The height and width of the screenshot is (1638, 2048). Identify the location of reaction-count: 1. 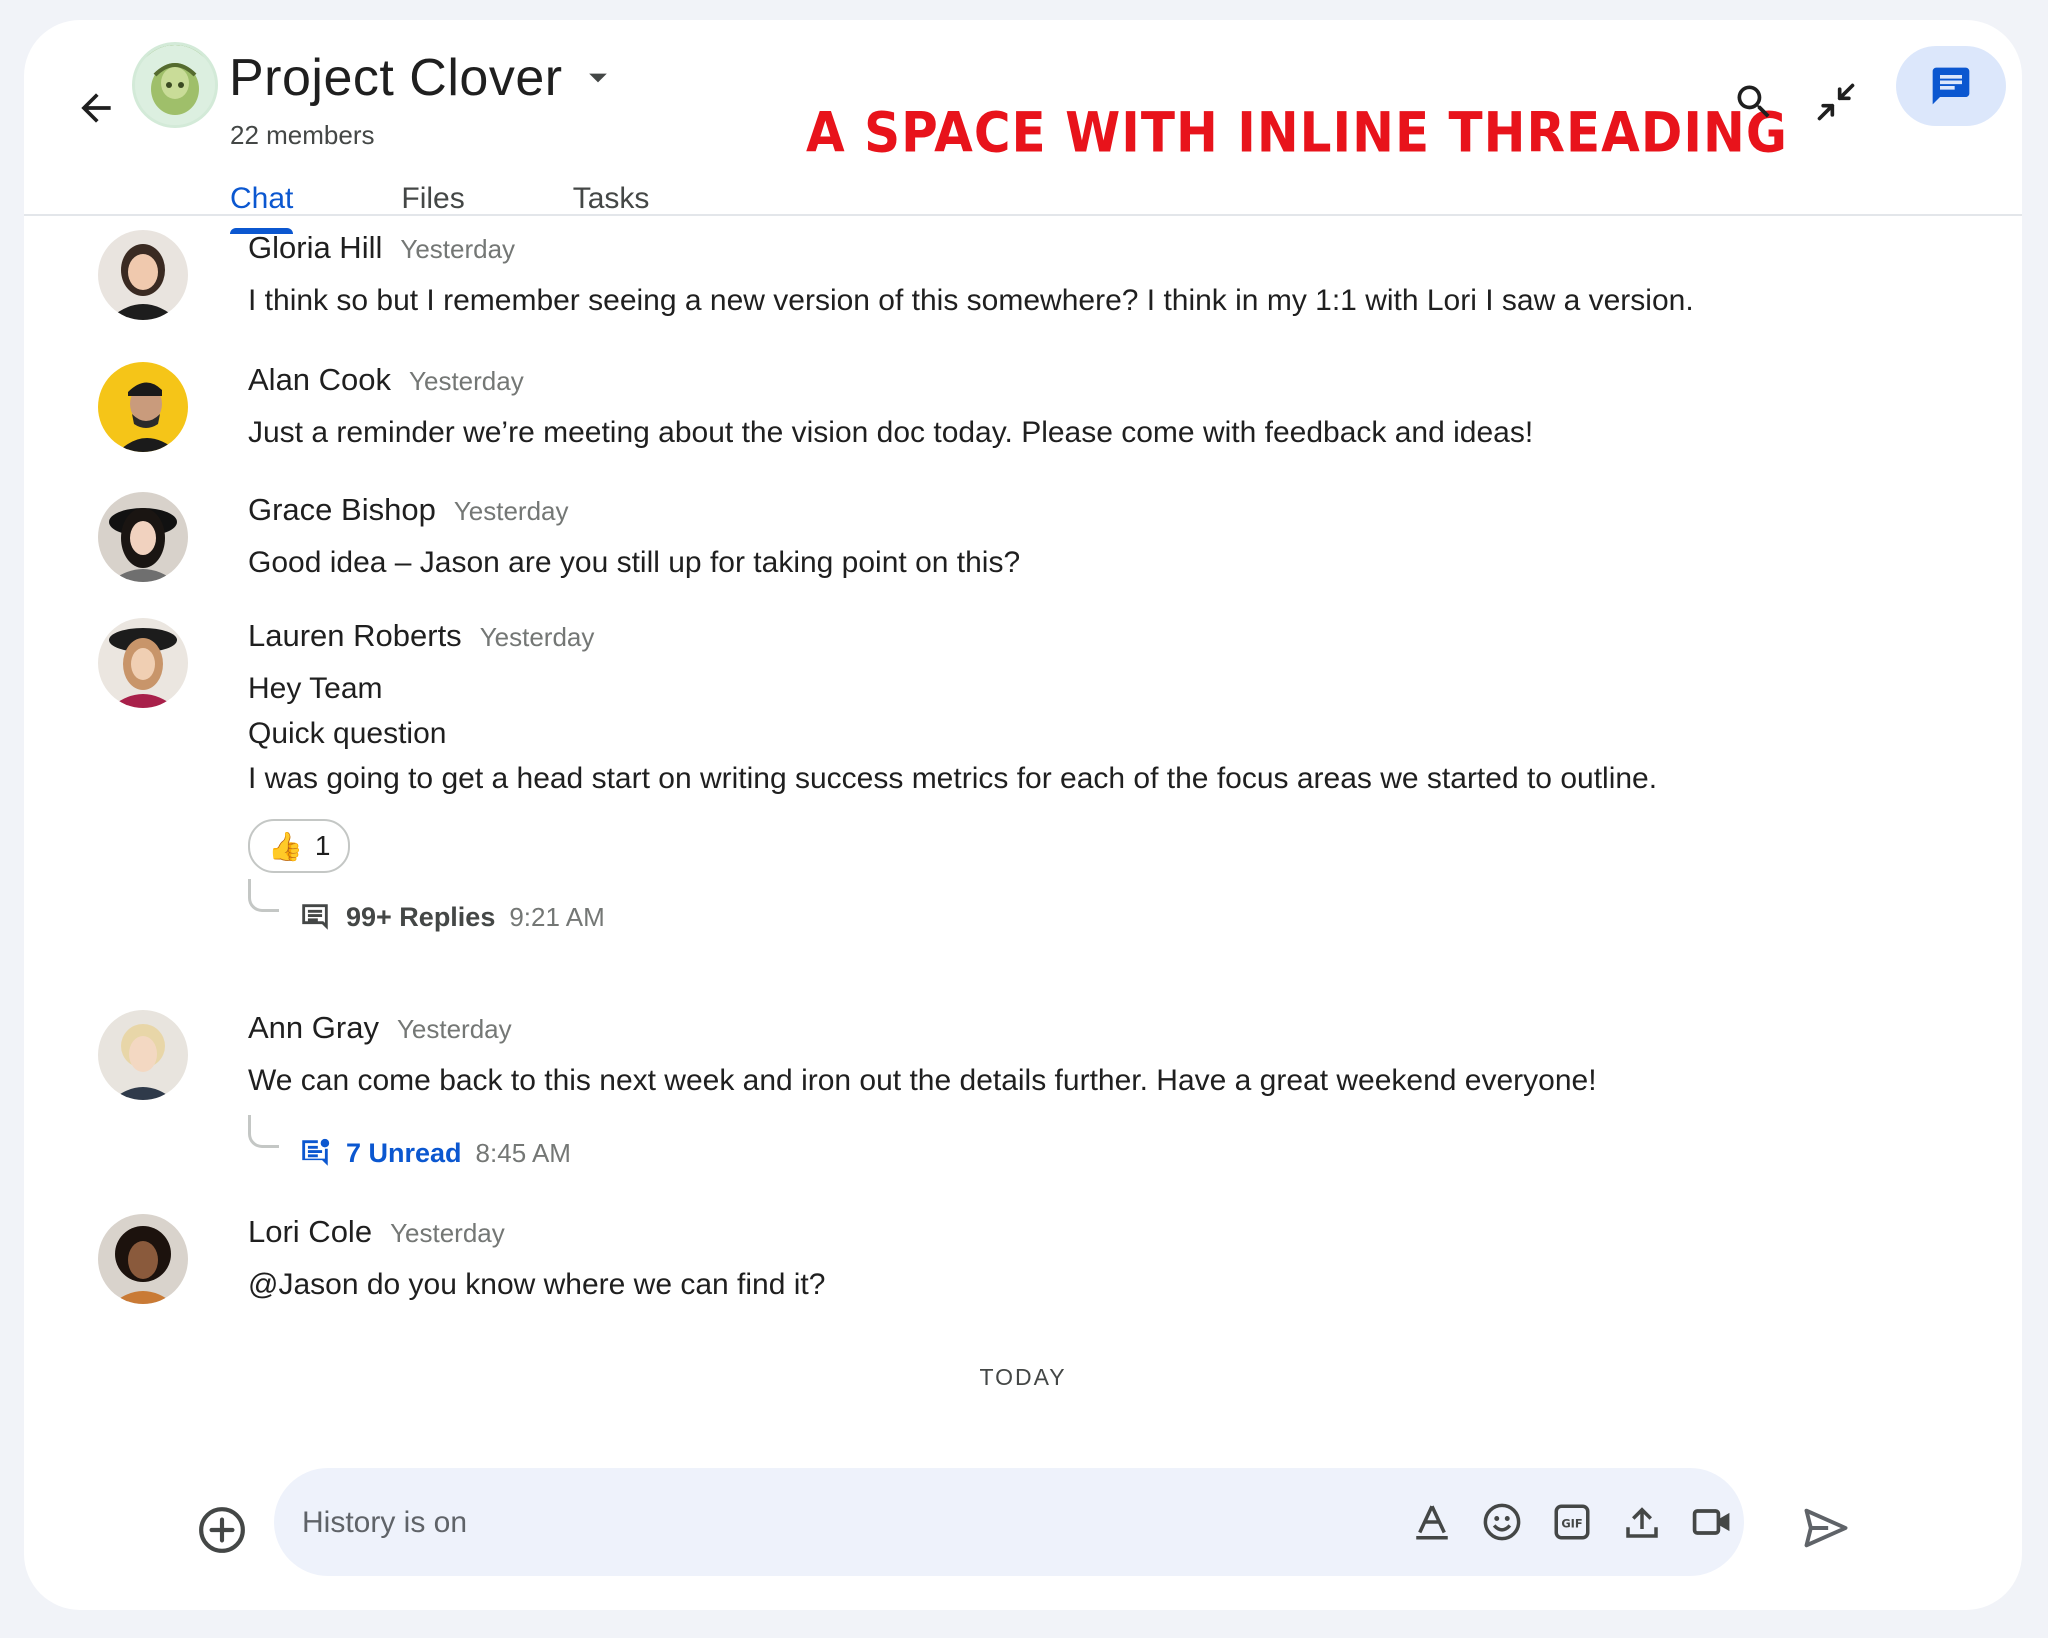
(322, 845).